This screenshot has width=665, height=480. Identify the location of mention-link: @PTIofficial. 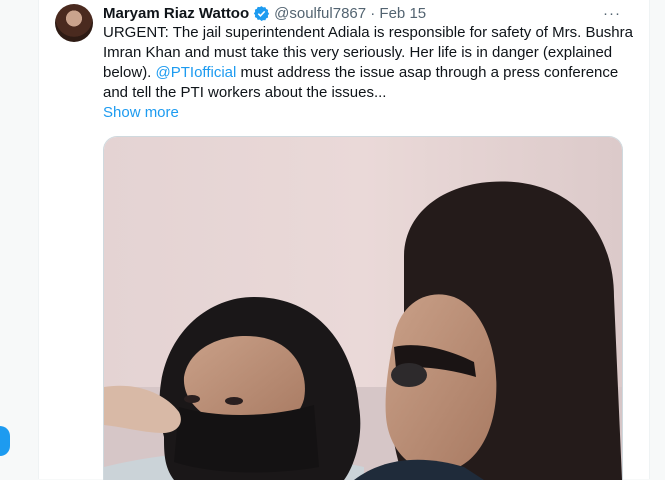
(196, 72).